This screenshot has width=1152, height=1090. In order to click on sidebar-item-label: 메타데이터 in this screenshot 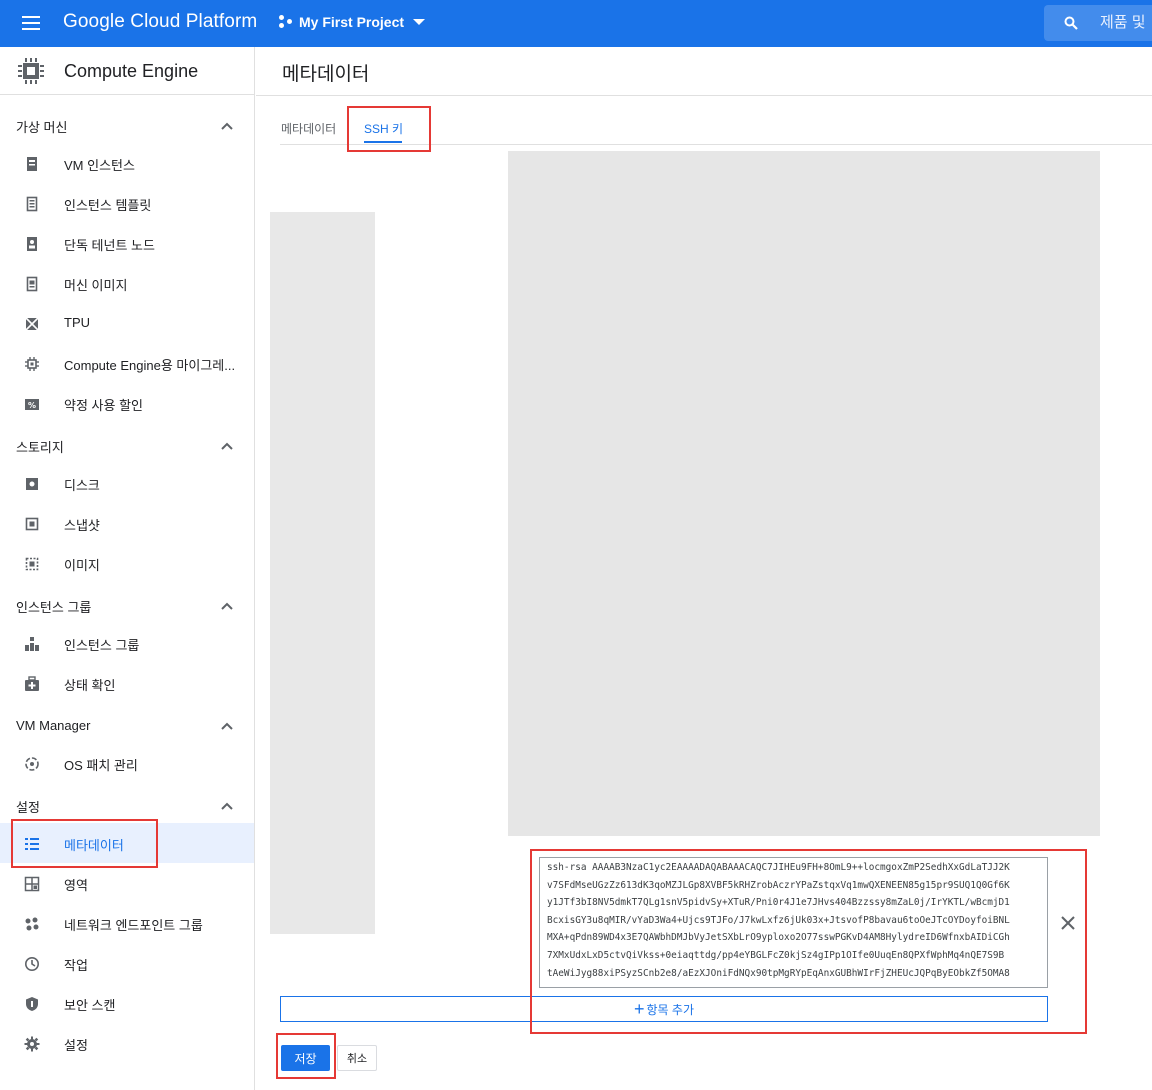, I will do `click(94, 845)`.